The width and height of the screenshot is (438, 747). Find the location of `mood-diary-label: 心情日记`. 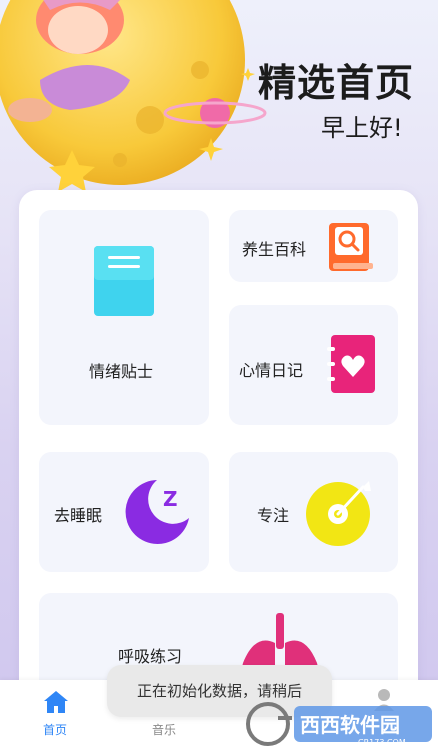

mood-diary-label: 心情日记 is located at coordinates (271, 370).